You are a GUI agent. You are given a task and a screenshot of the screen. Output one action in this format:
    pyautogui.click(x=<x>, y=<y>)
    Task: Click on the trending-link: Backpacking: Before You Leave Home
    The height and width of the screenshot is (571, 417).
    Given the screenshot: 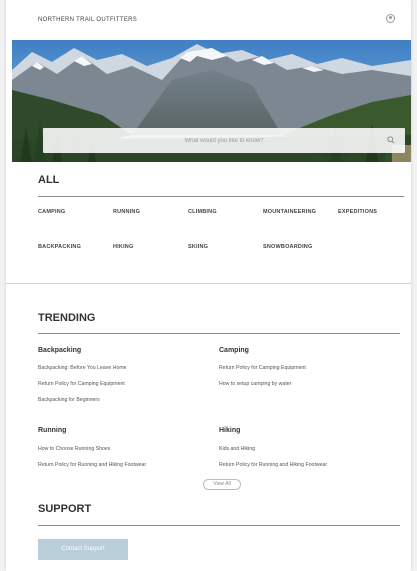 What is the action you would take?
    pyautogui.click(x=82, y=368)
    